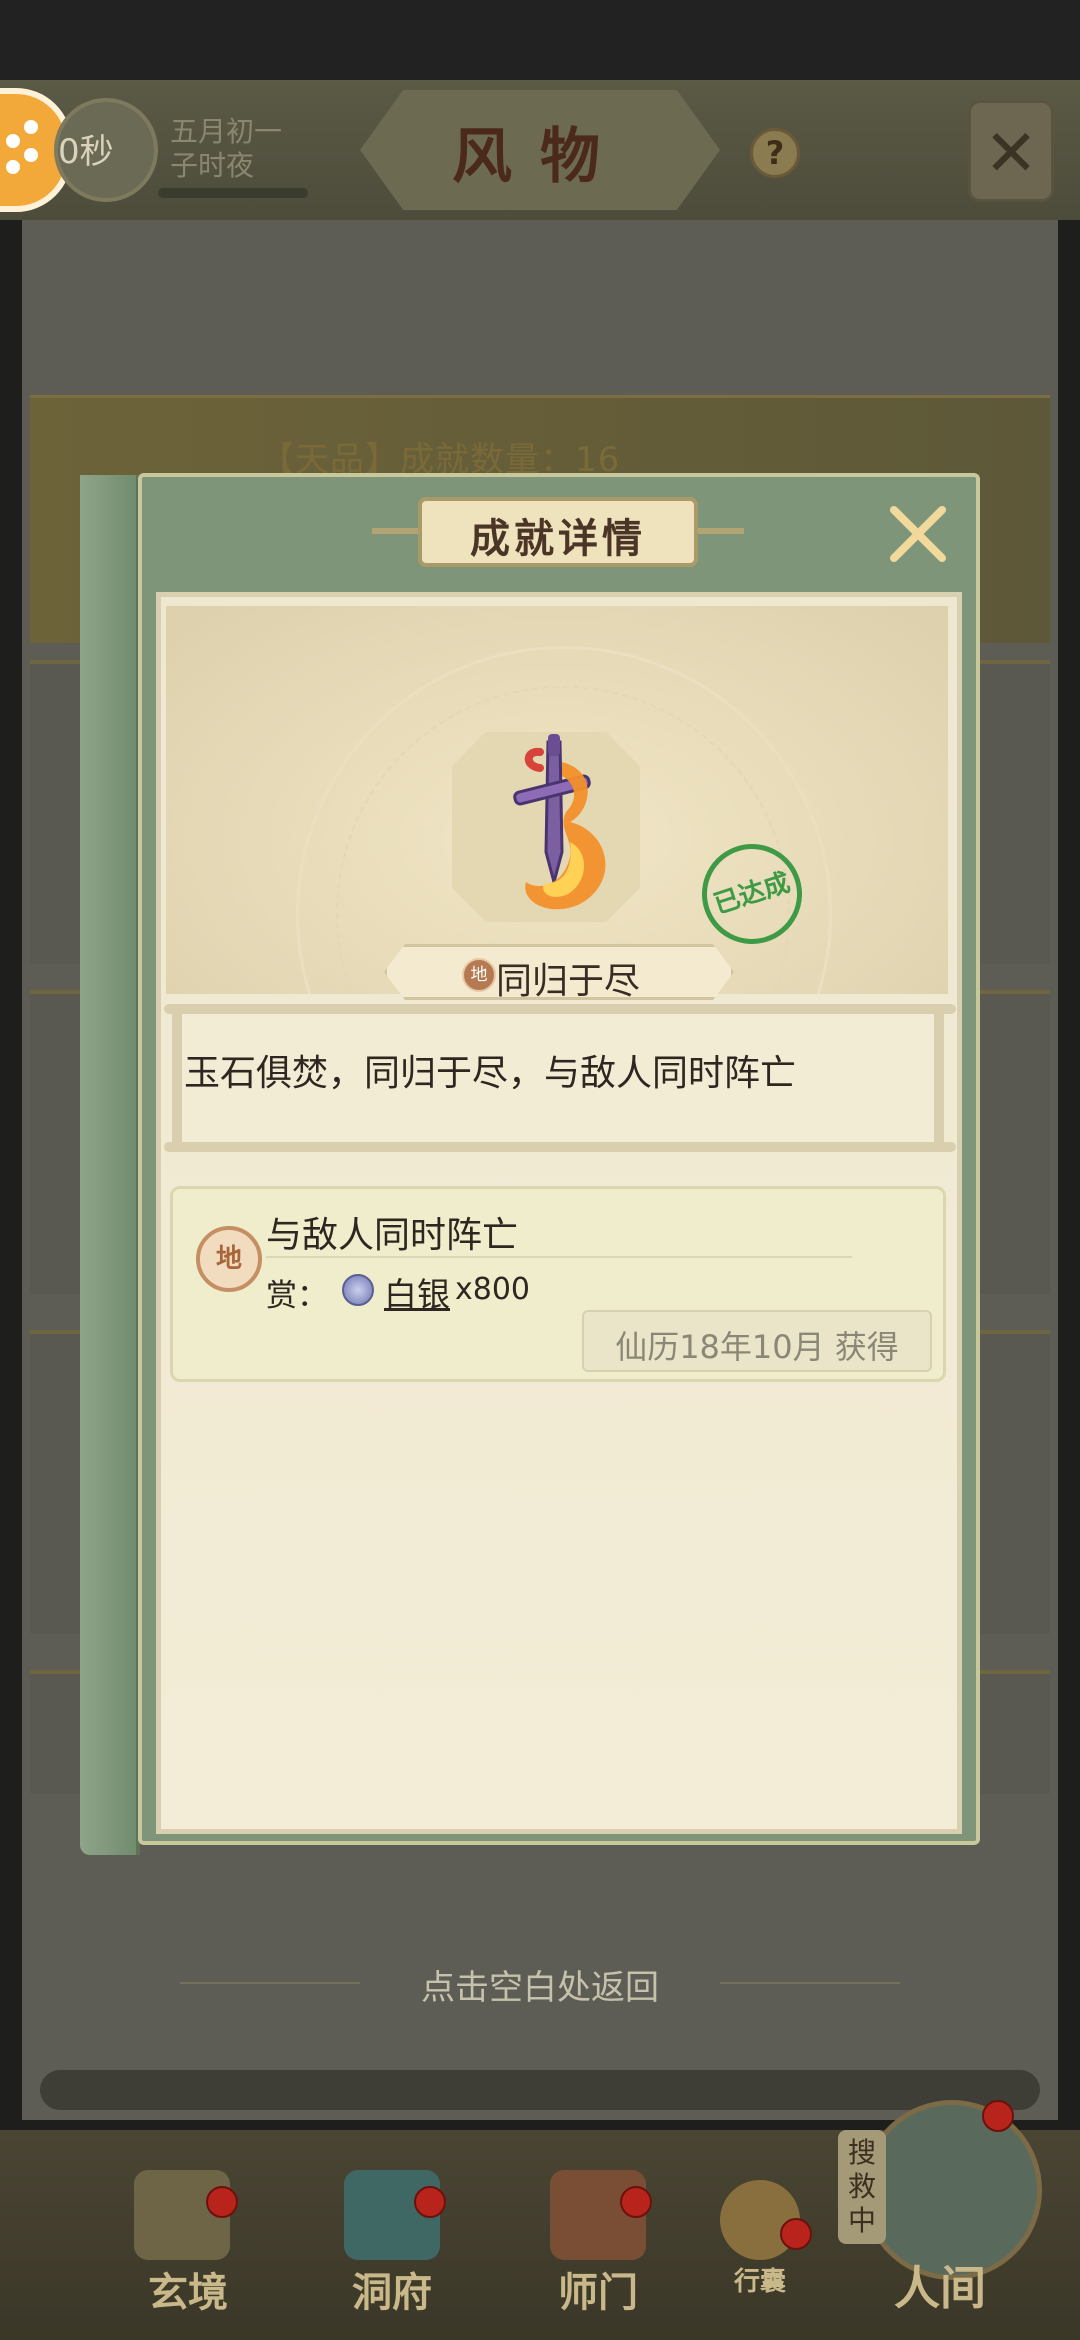 The image size is (1080, 2340). Describe the element at coordinates (918, 534) in the screenshot. I see `modal-close-button` at that location.